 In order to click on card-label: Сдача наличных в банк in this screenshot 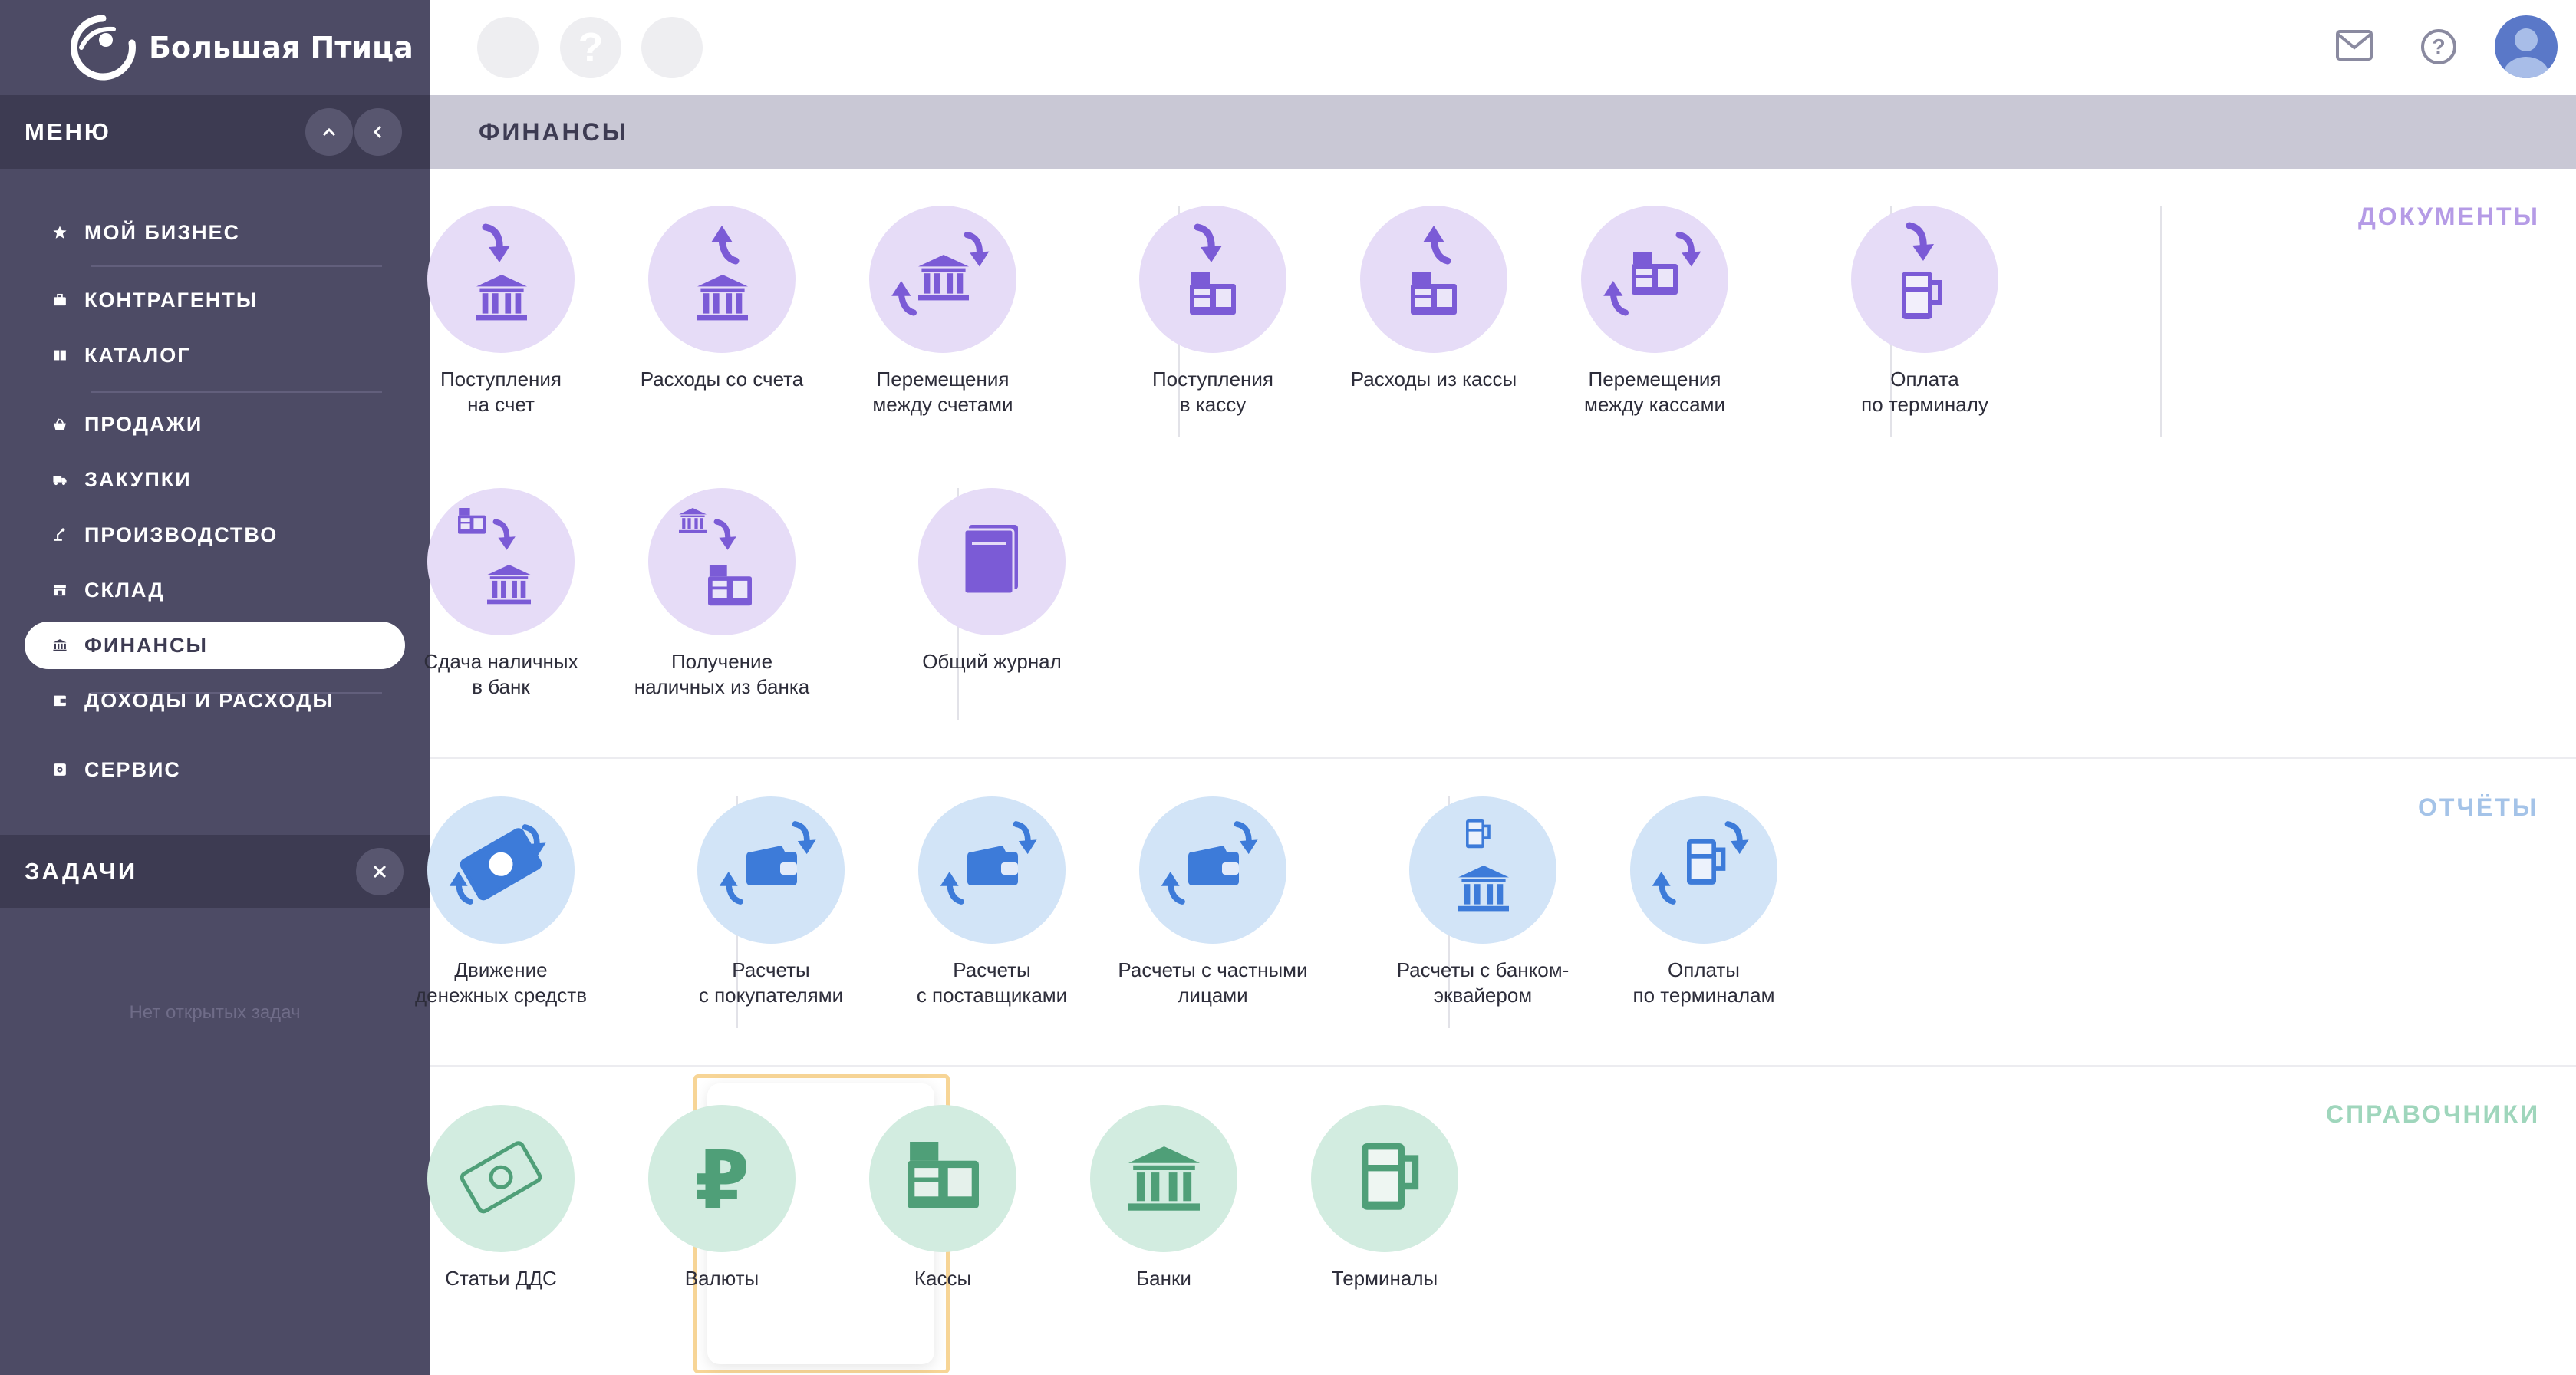, I will do `click(500, 674)`.